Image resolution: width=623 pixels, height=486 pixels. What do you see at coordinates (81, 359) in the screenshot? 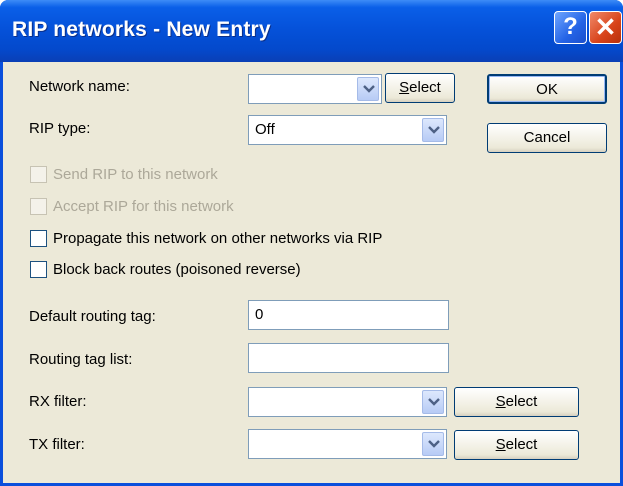
I see `routing-tag-list-label: Routing tag list:` at bounding box center [81, 359].